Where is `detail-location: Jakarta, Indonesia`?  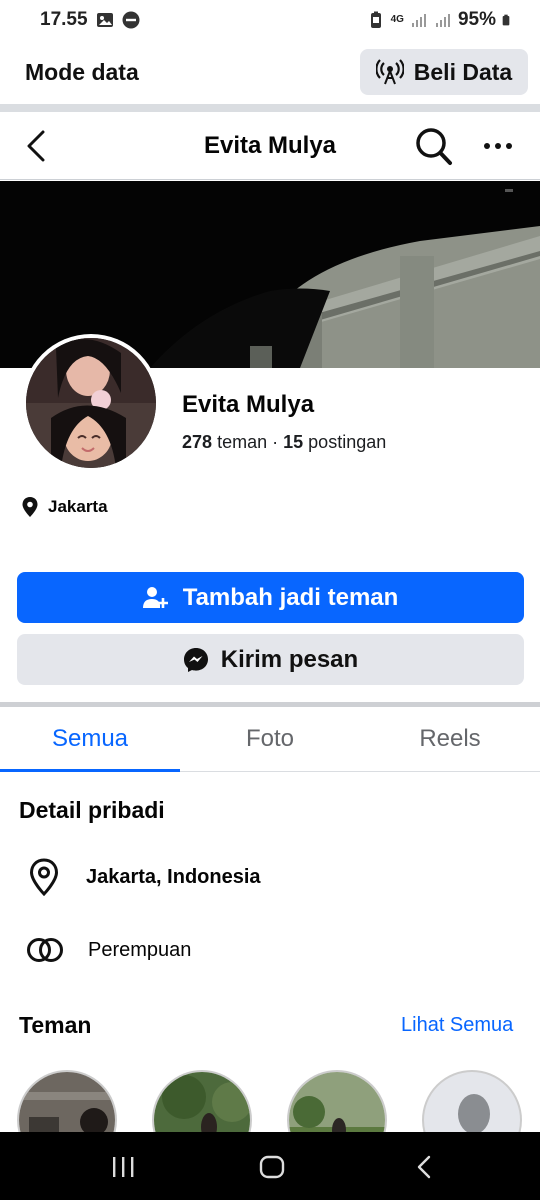 detail-location: Jakarta, Indonesia is located at coordinates (143, 877).